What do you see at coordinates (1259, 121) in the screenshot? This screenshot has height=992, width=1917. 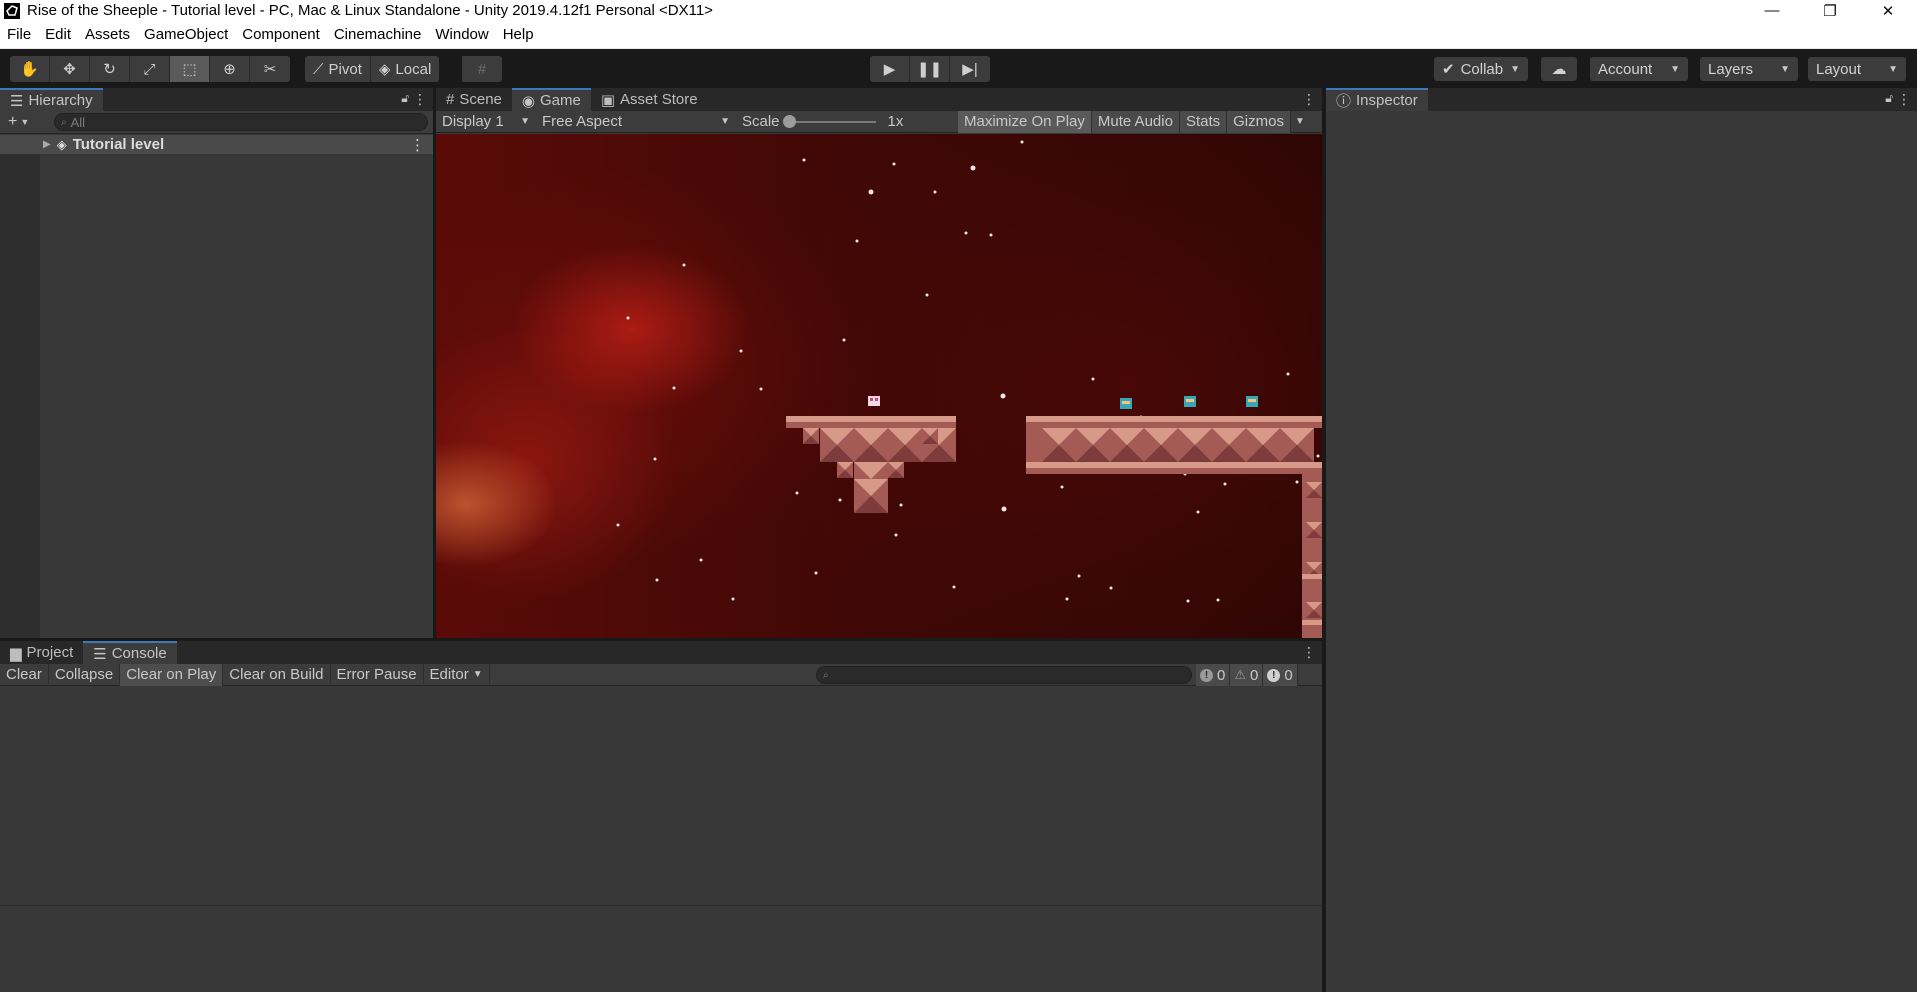 I see `gizmos-button: Gizmos` at bounding box center [1259, 121].